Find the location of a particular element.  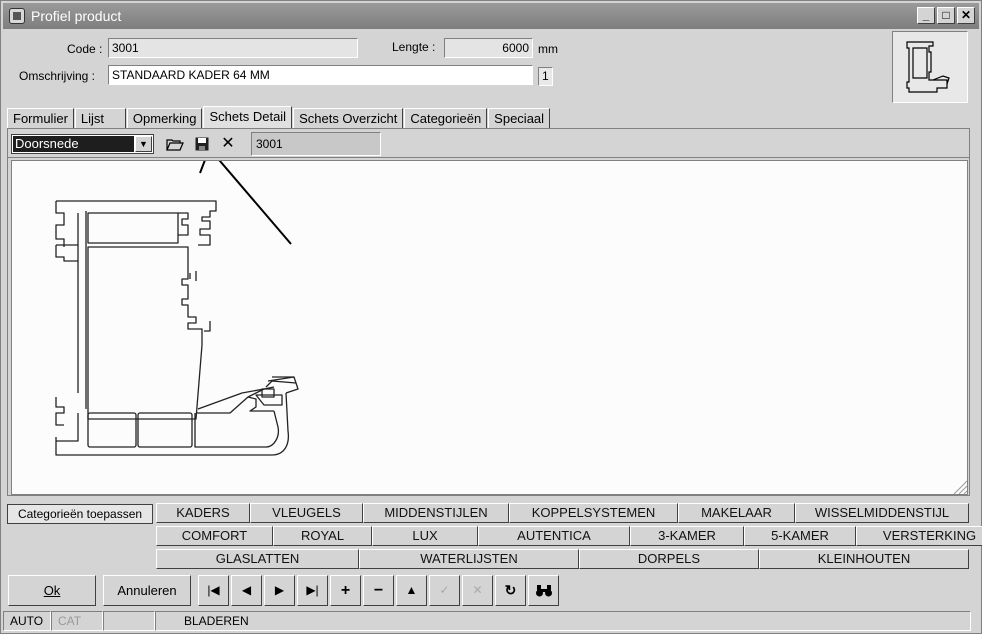

app-icon is located at coordinates (17, 16).